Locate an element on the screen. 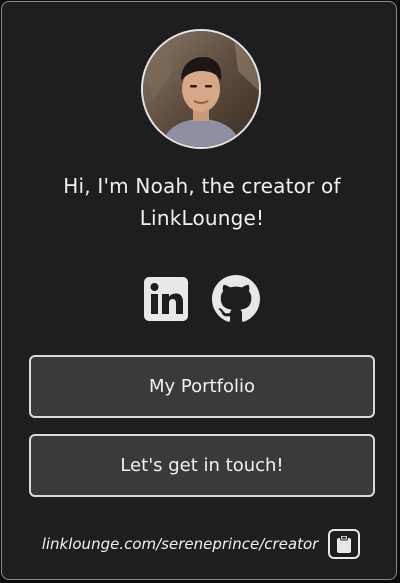 The height and width of the screenshot is (583, 400). portfolio-button-label: My Portfolio is located at coordinates (202, 386).